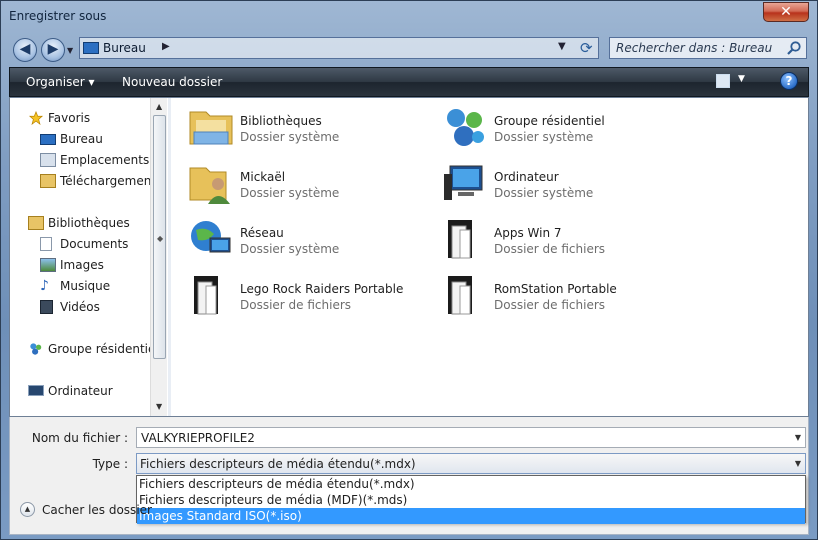 This screenshot has width=818, height=540. Describe the element at coordinates (46, 244) in the screenshot. I see `documents-icon` at that location.